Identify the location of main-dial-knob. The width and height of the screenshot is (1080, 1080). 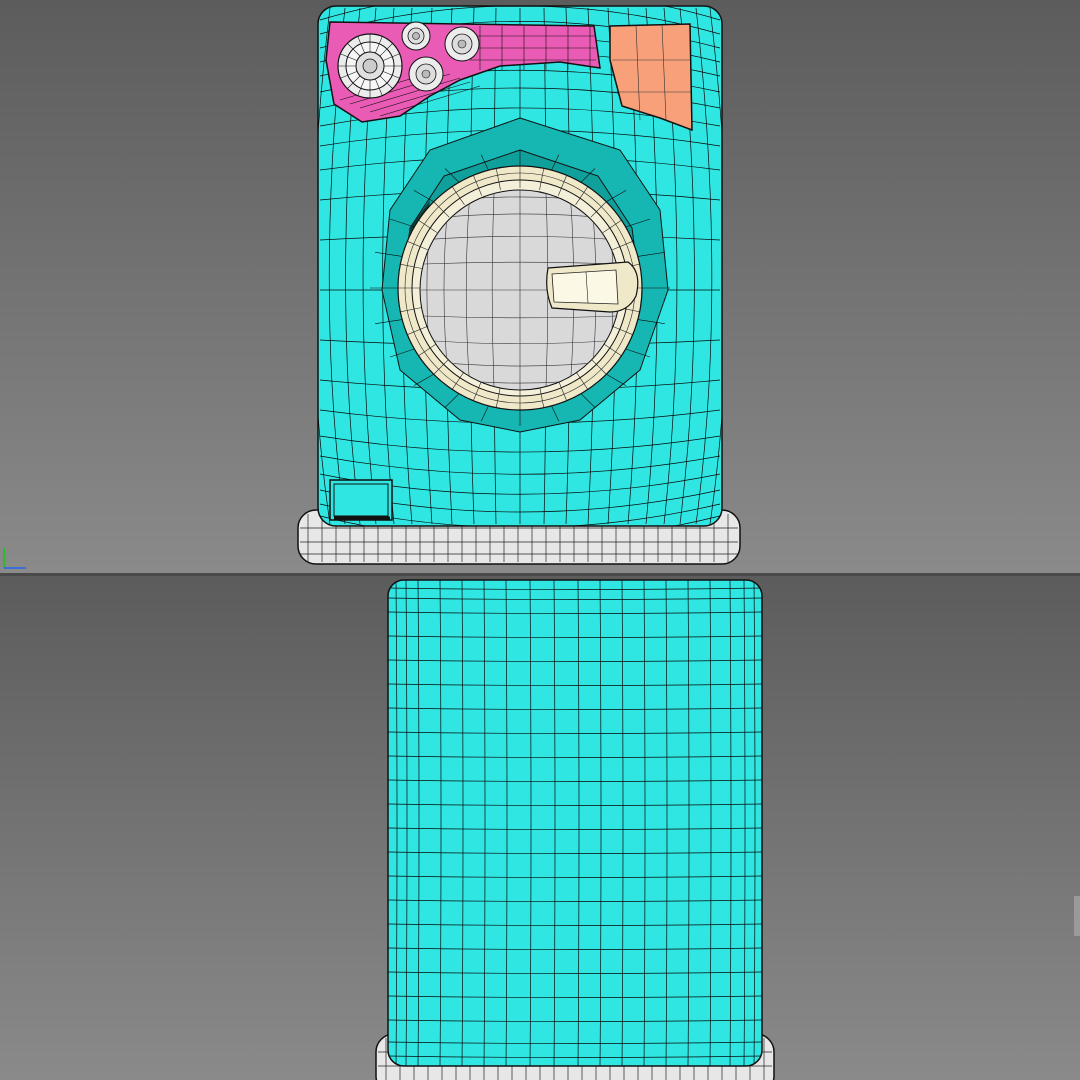
(370, 66).